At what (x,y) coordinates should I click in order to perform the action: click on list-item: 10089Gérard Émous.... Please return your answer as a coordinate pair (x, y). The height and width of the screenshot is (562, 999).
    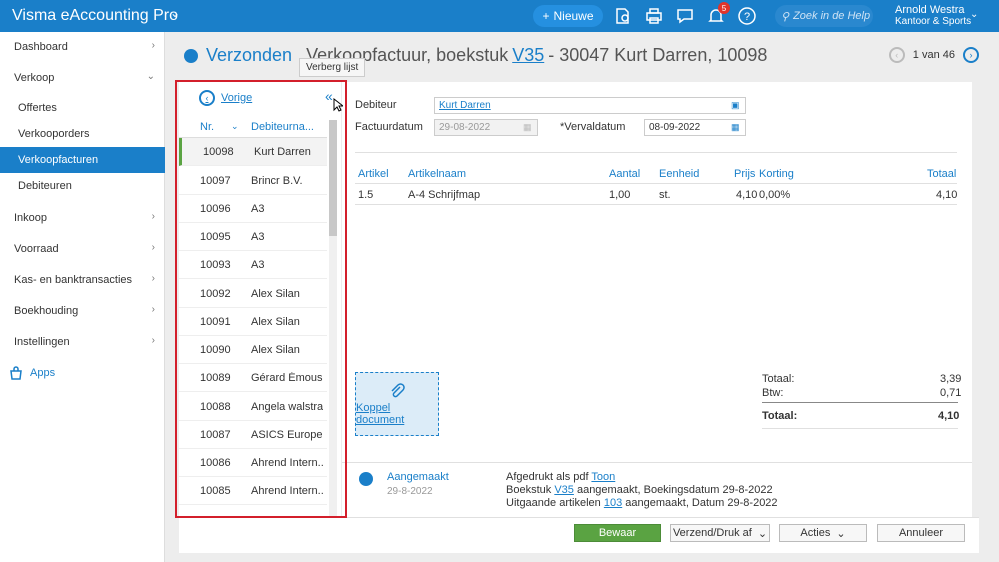
    Looking at the image, I should click on (253, 378).